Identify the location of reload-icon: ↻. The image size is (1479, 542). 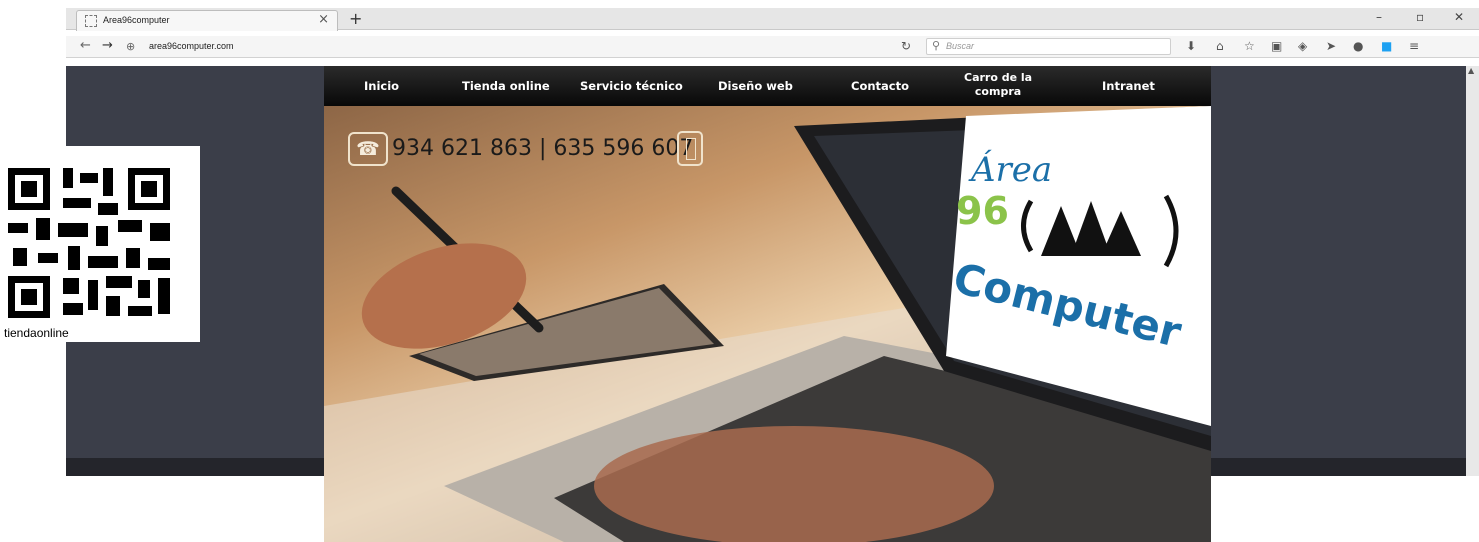
(906, 46).